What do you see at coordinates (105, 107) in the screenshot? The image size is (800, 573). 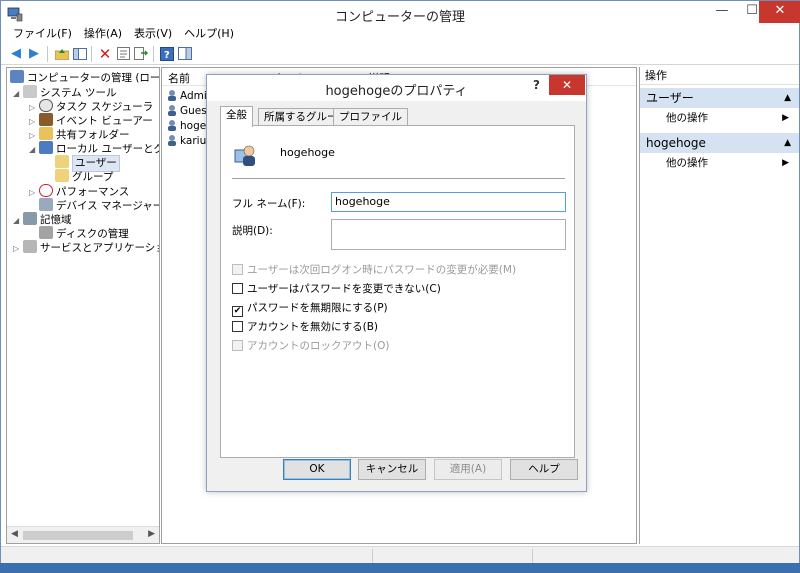 I see `tree-label: タスク スケジューラ` at bounding box center [105, 107].